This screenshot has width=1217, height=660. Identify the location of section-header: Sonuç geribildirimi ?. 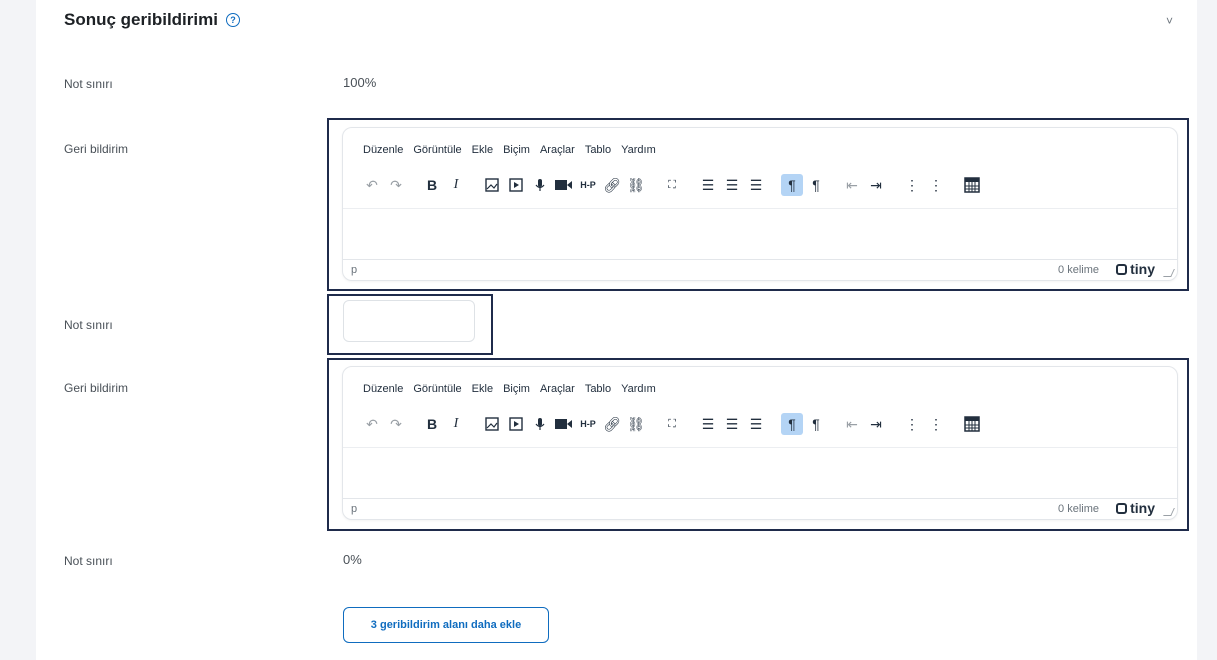
(152, 20).